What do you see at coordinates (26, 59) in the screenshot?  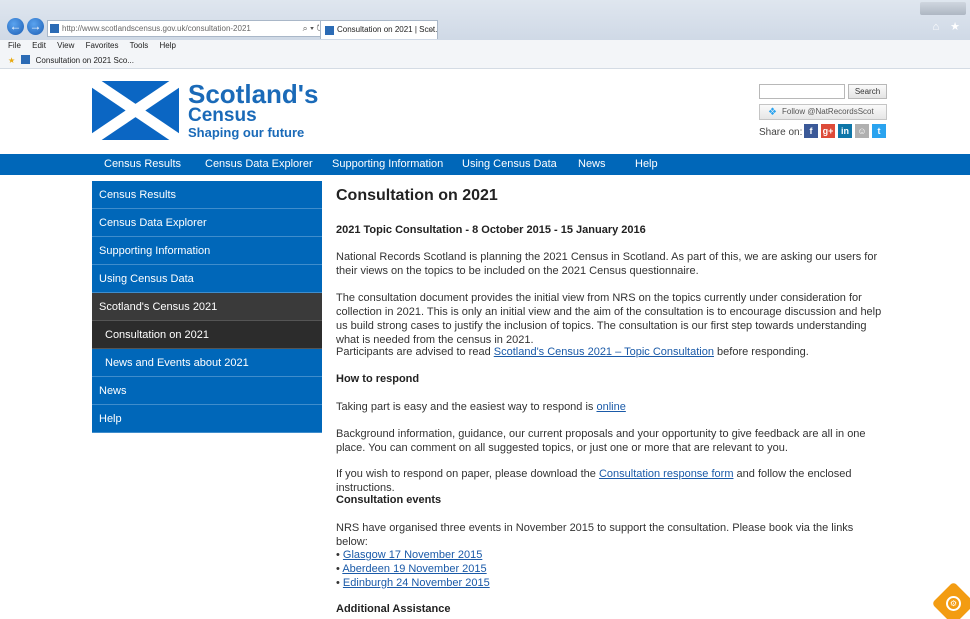 I see `favorite-favicon-icon` at bounding box center [26, 59].